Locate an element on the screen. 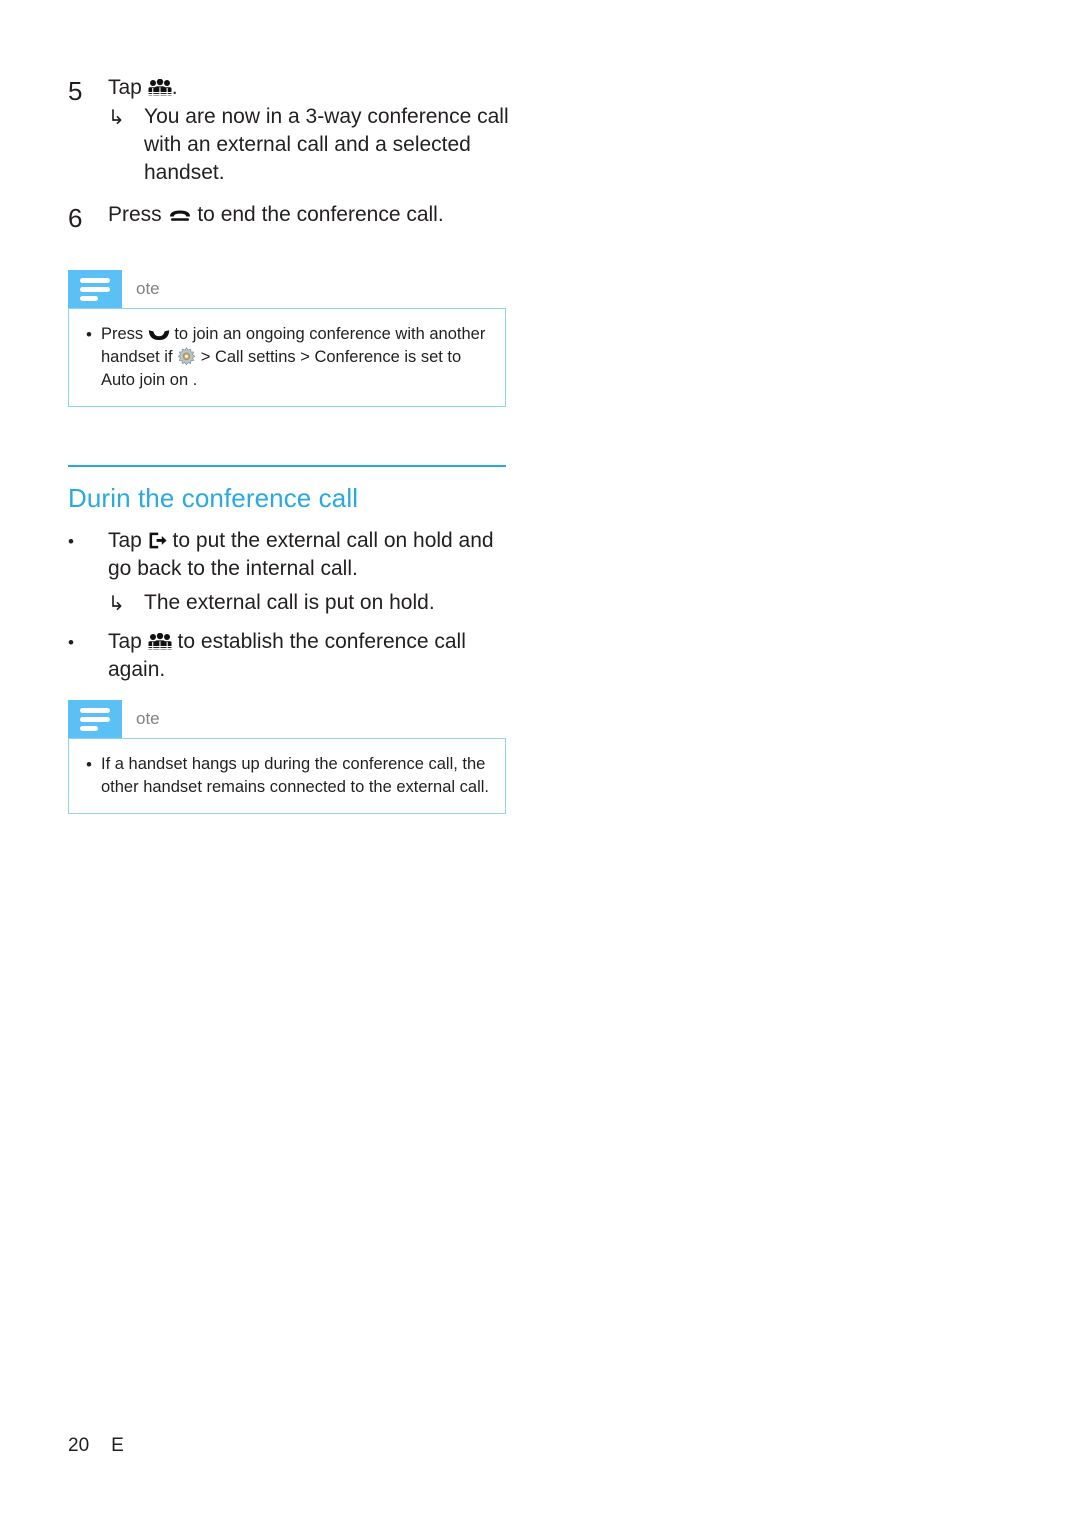 Image resolution: width=1080 pixels, height=1527 pixels. step-text-before-icon: Press is located at coordinates (138, 214).